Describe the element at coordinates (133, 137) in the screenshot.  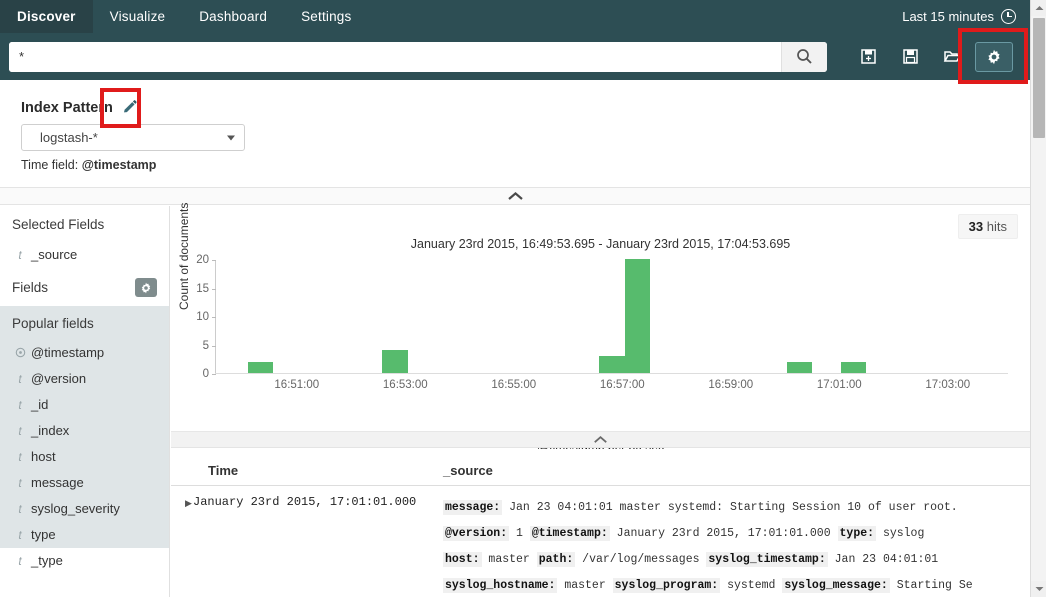
I see `index-pattern-select: logstash-*` at that location.